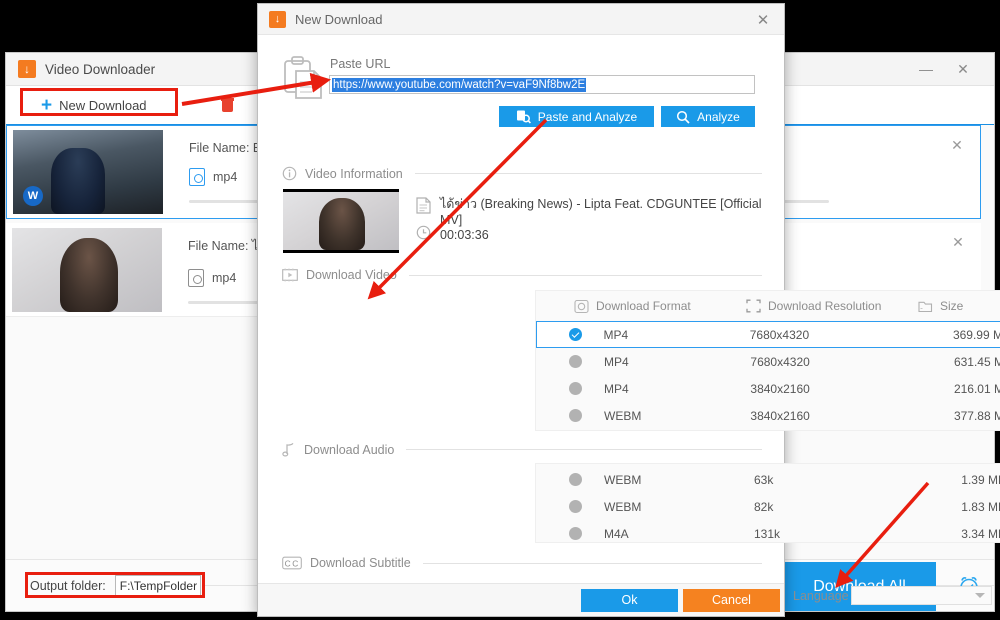 The width and height of the screenshot is (1000, 620). Describe the element at coordinates (289, 449) in the screenshot. I see `music-note-icon` at that location.